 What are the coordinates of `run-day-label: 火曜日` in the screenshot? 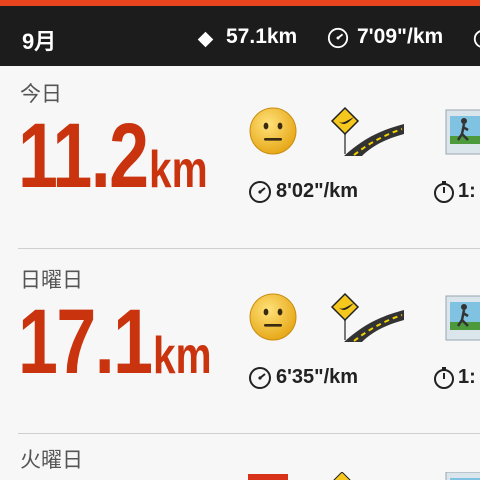 It's located at (51, 460).